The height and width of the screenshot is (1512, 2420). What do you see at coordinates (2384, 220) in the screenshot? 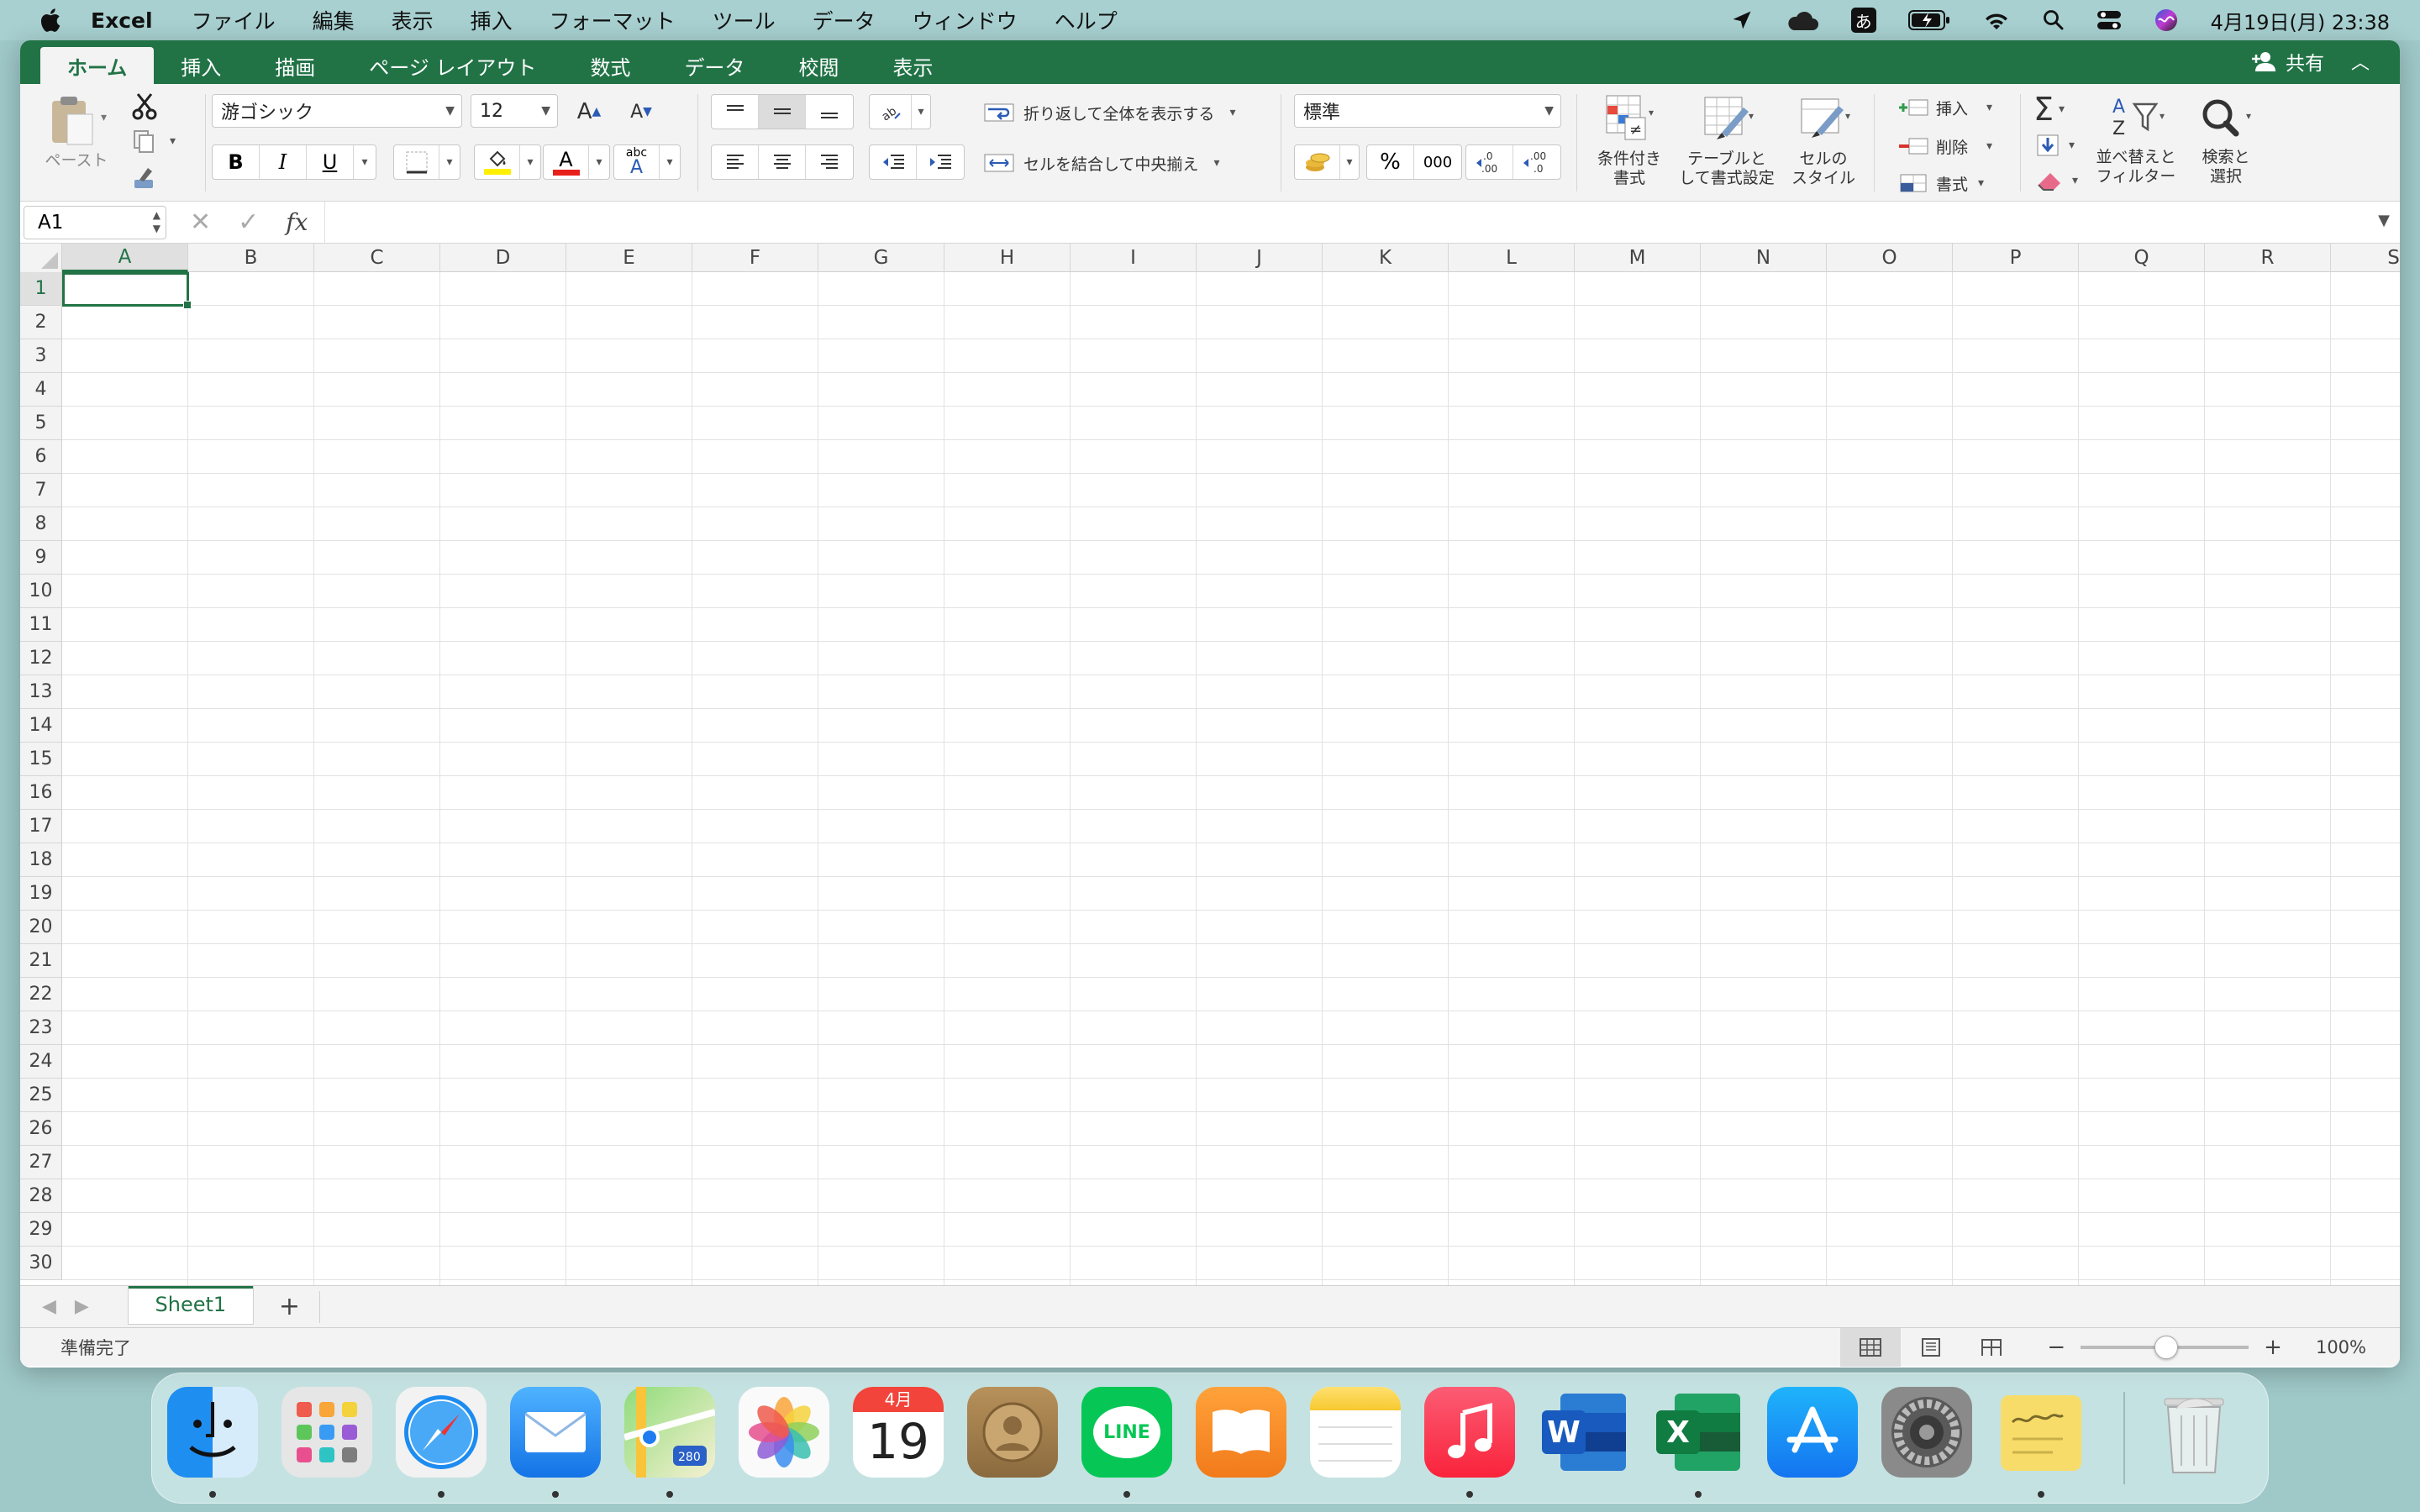
I see `expand-formula-bar-icon: ▼` at bounding box center [2384, 220].